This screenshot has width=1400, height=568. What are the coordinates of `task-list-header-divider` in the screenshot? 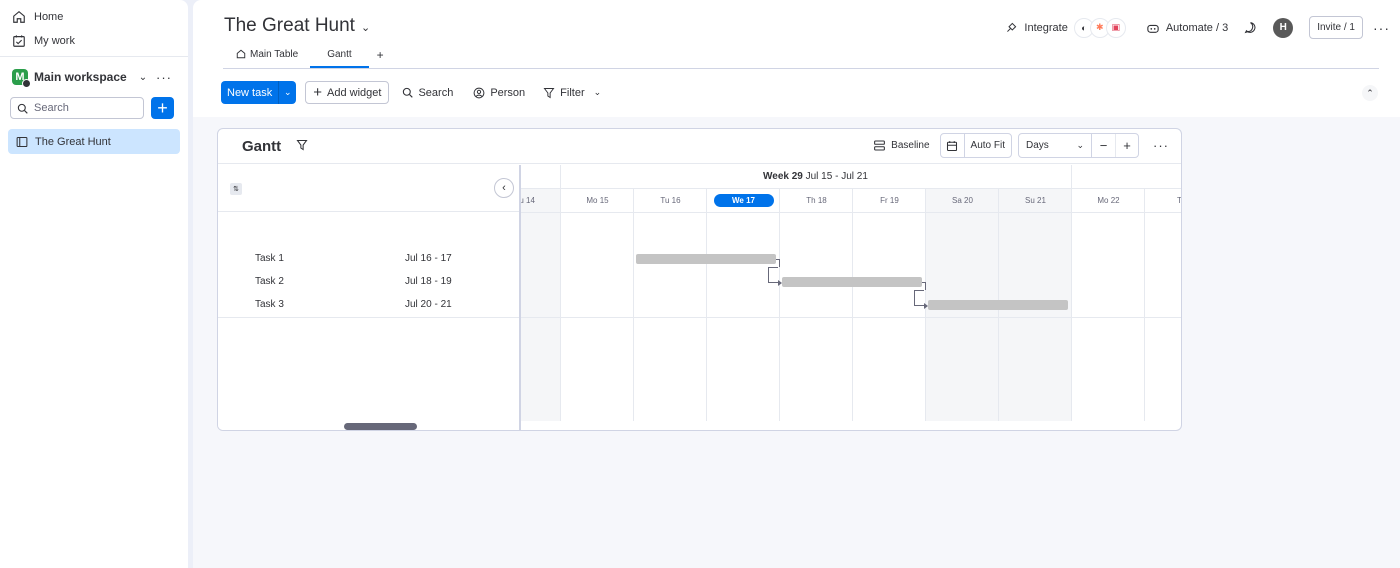 It's located at (368, 211).